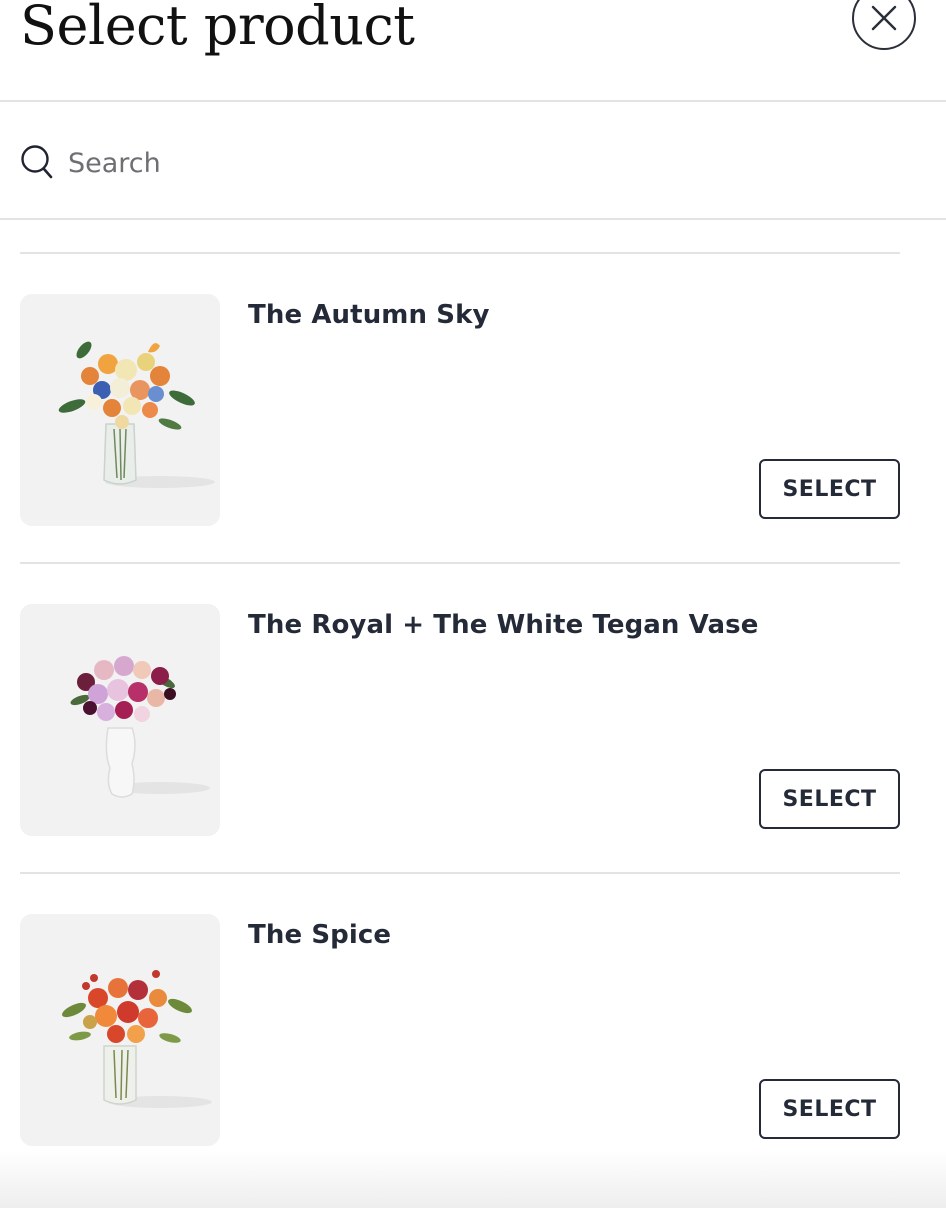 The height and width of the screenshot is (1208, 946). Describe the element at coordinates (137, 1039) in the screenshot. I see `spice-bouquet-image` at that location.